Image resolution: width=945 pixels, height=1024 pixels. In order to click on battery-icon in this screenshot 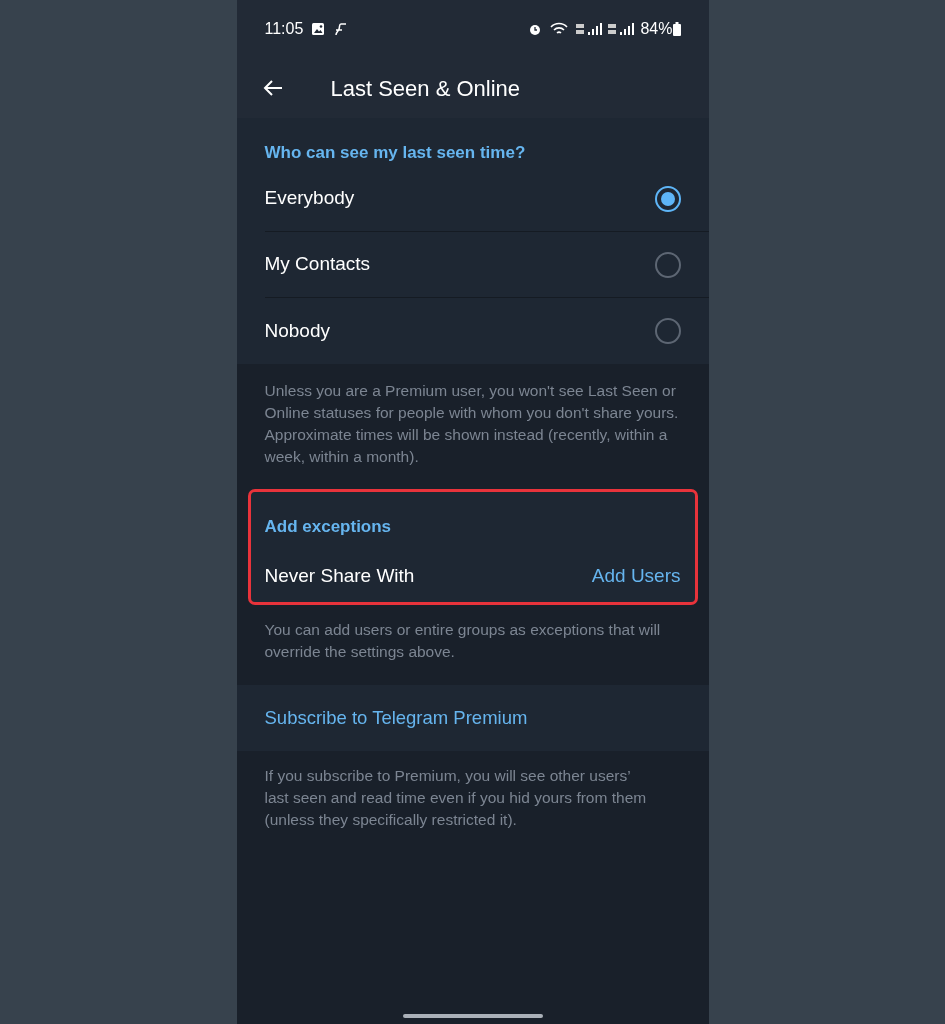, I will do `click(676, 29)`.